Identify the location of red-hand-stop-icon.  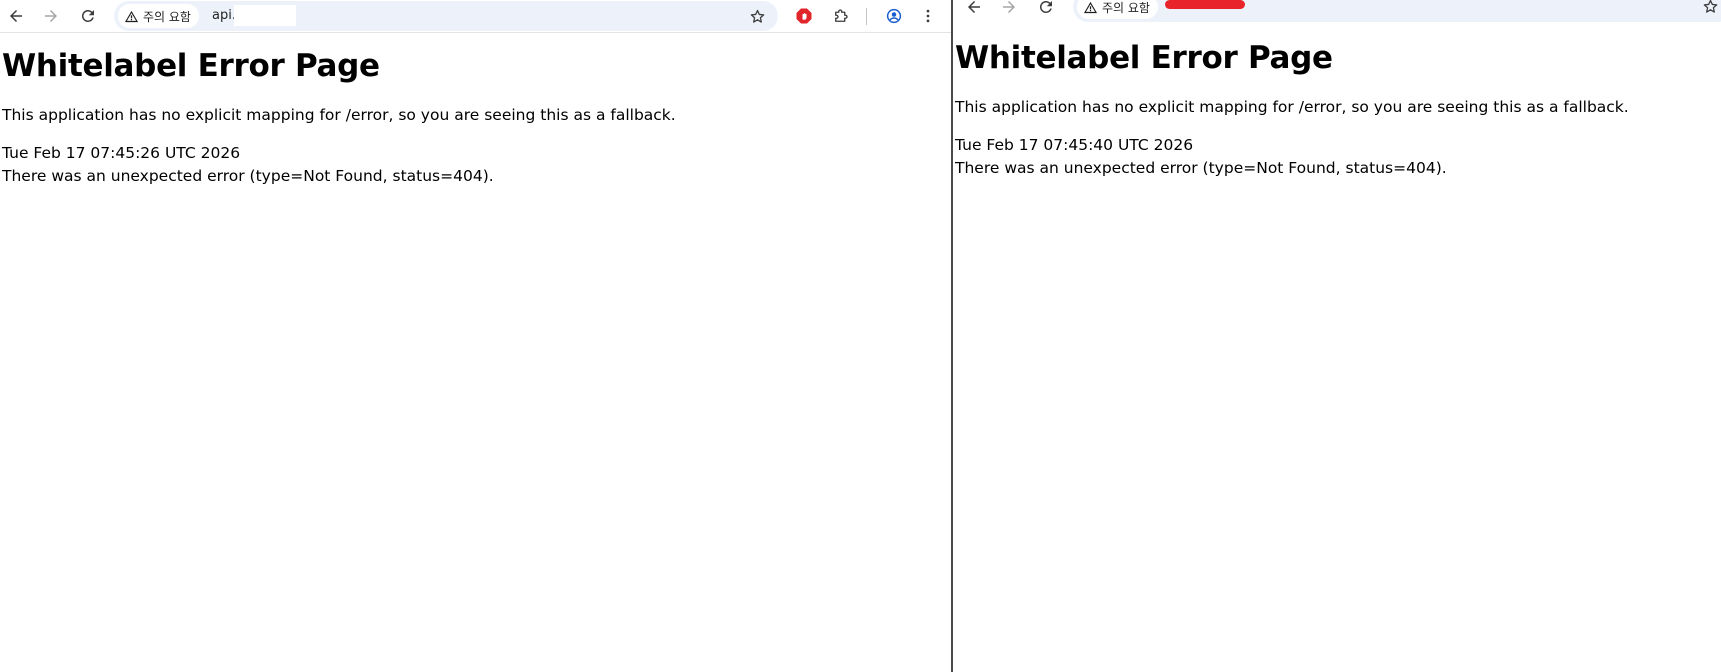
(804, 16).